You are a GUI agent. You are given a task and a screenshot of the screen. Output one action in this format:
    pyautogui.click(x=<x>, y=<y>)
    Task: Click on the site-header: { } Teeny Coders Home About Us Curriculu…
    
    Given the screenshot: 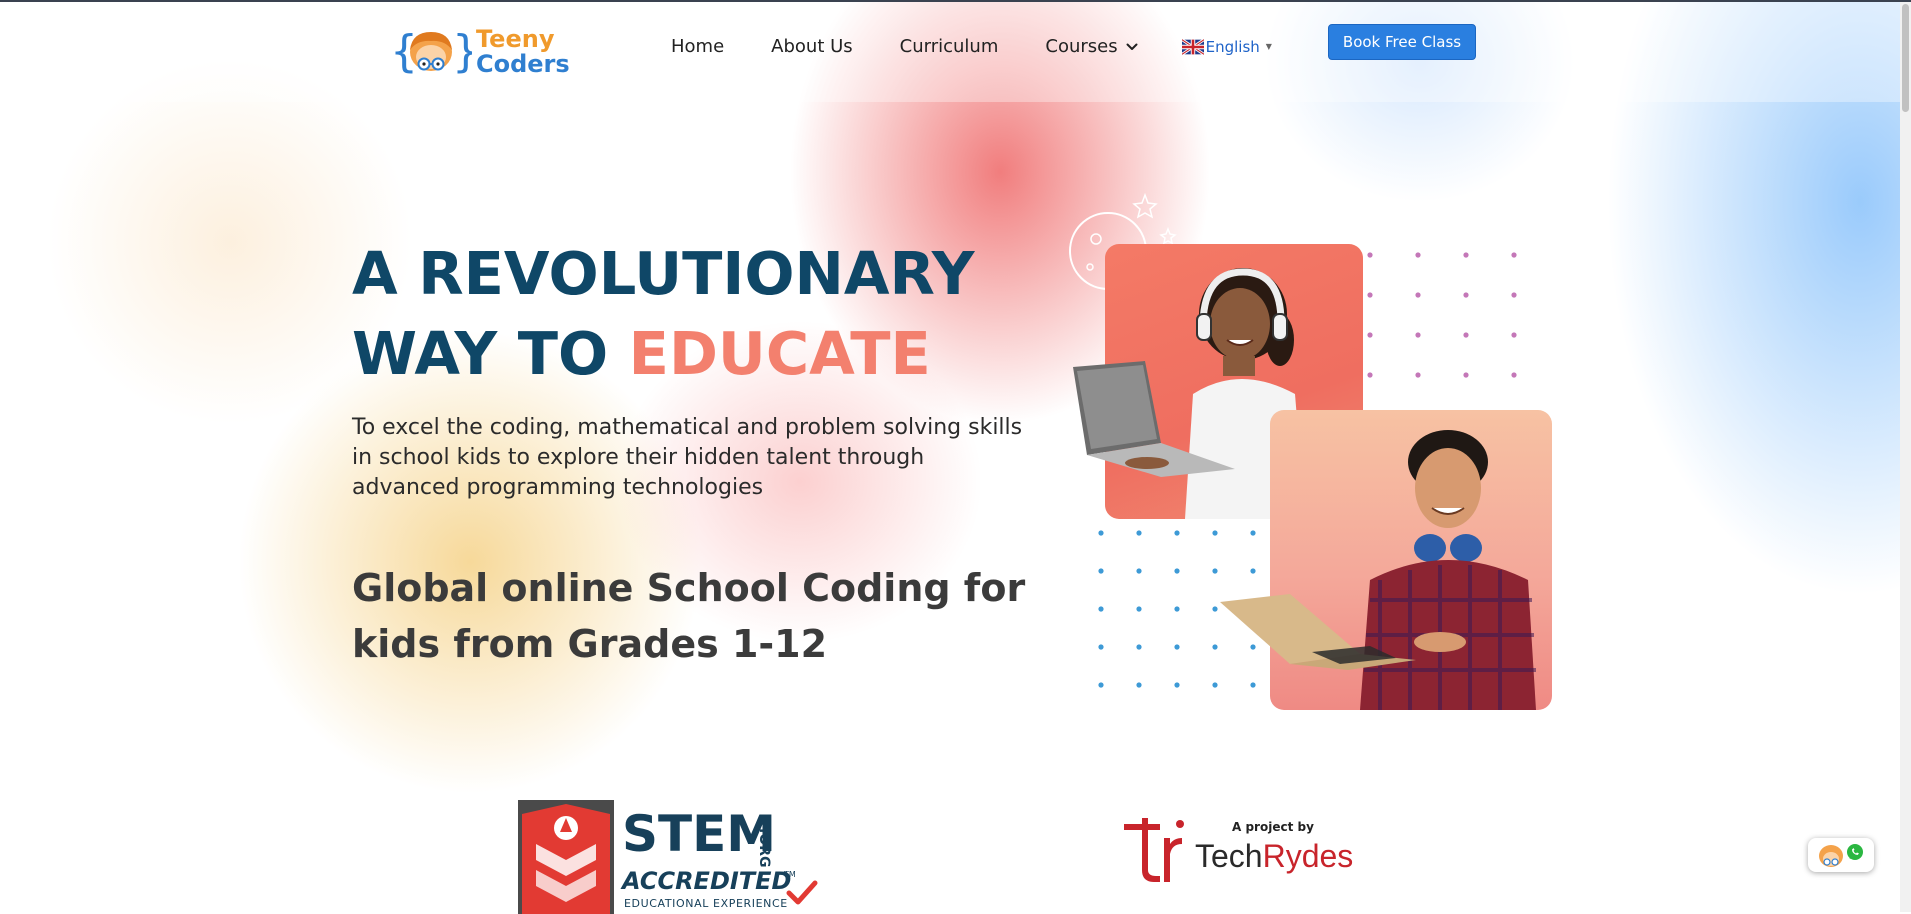 What is the action you would take?
    pyautogui.click(x=955, y=52)
    